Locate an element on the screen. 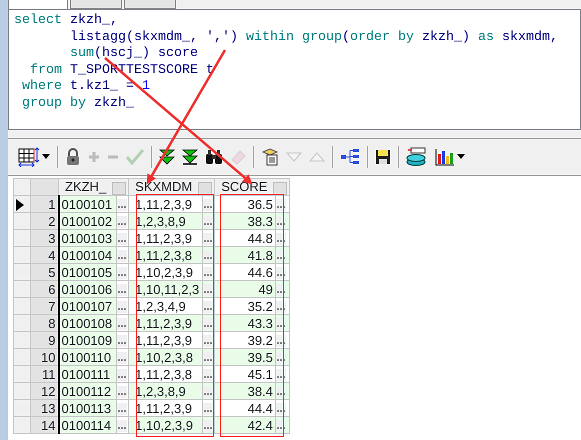 The image size is (581, 440). table-cell: 0100104 is located at coordinates (87, 255).